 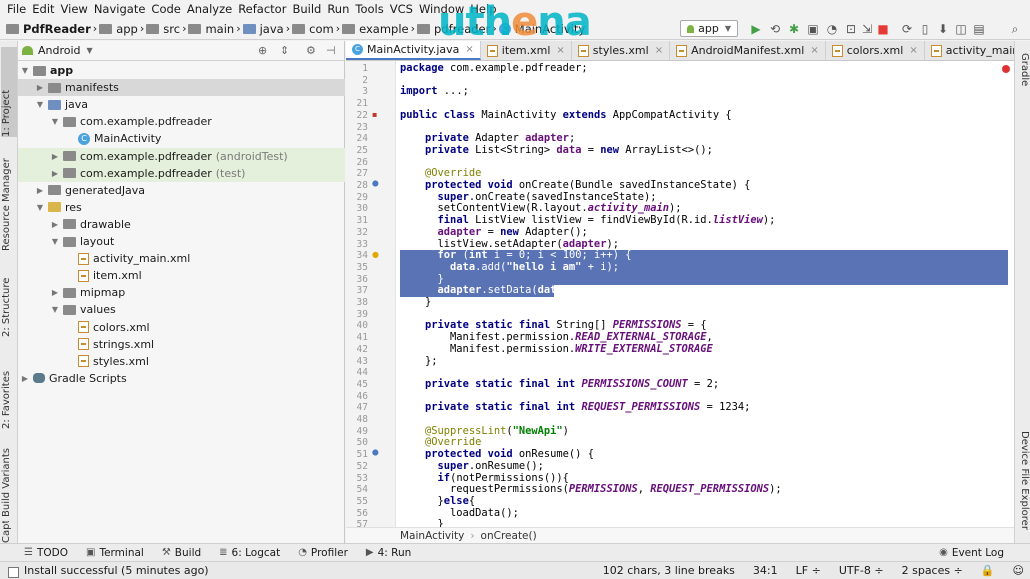 I want to click on collapse-all-icon: ⇕, so click(x=284, y=50).